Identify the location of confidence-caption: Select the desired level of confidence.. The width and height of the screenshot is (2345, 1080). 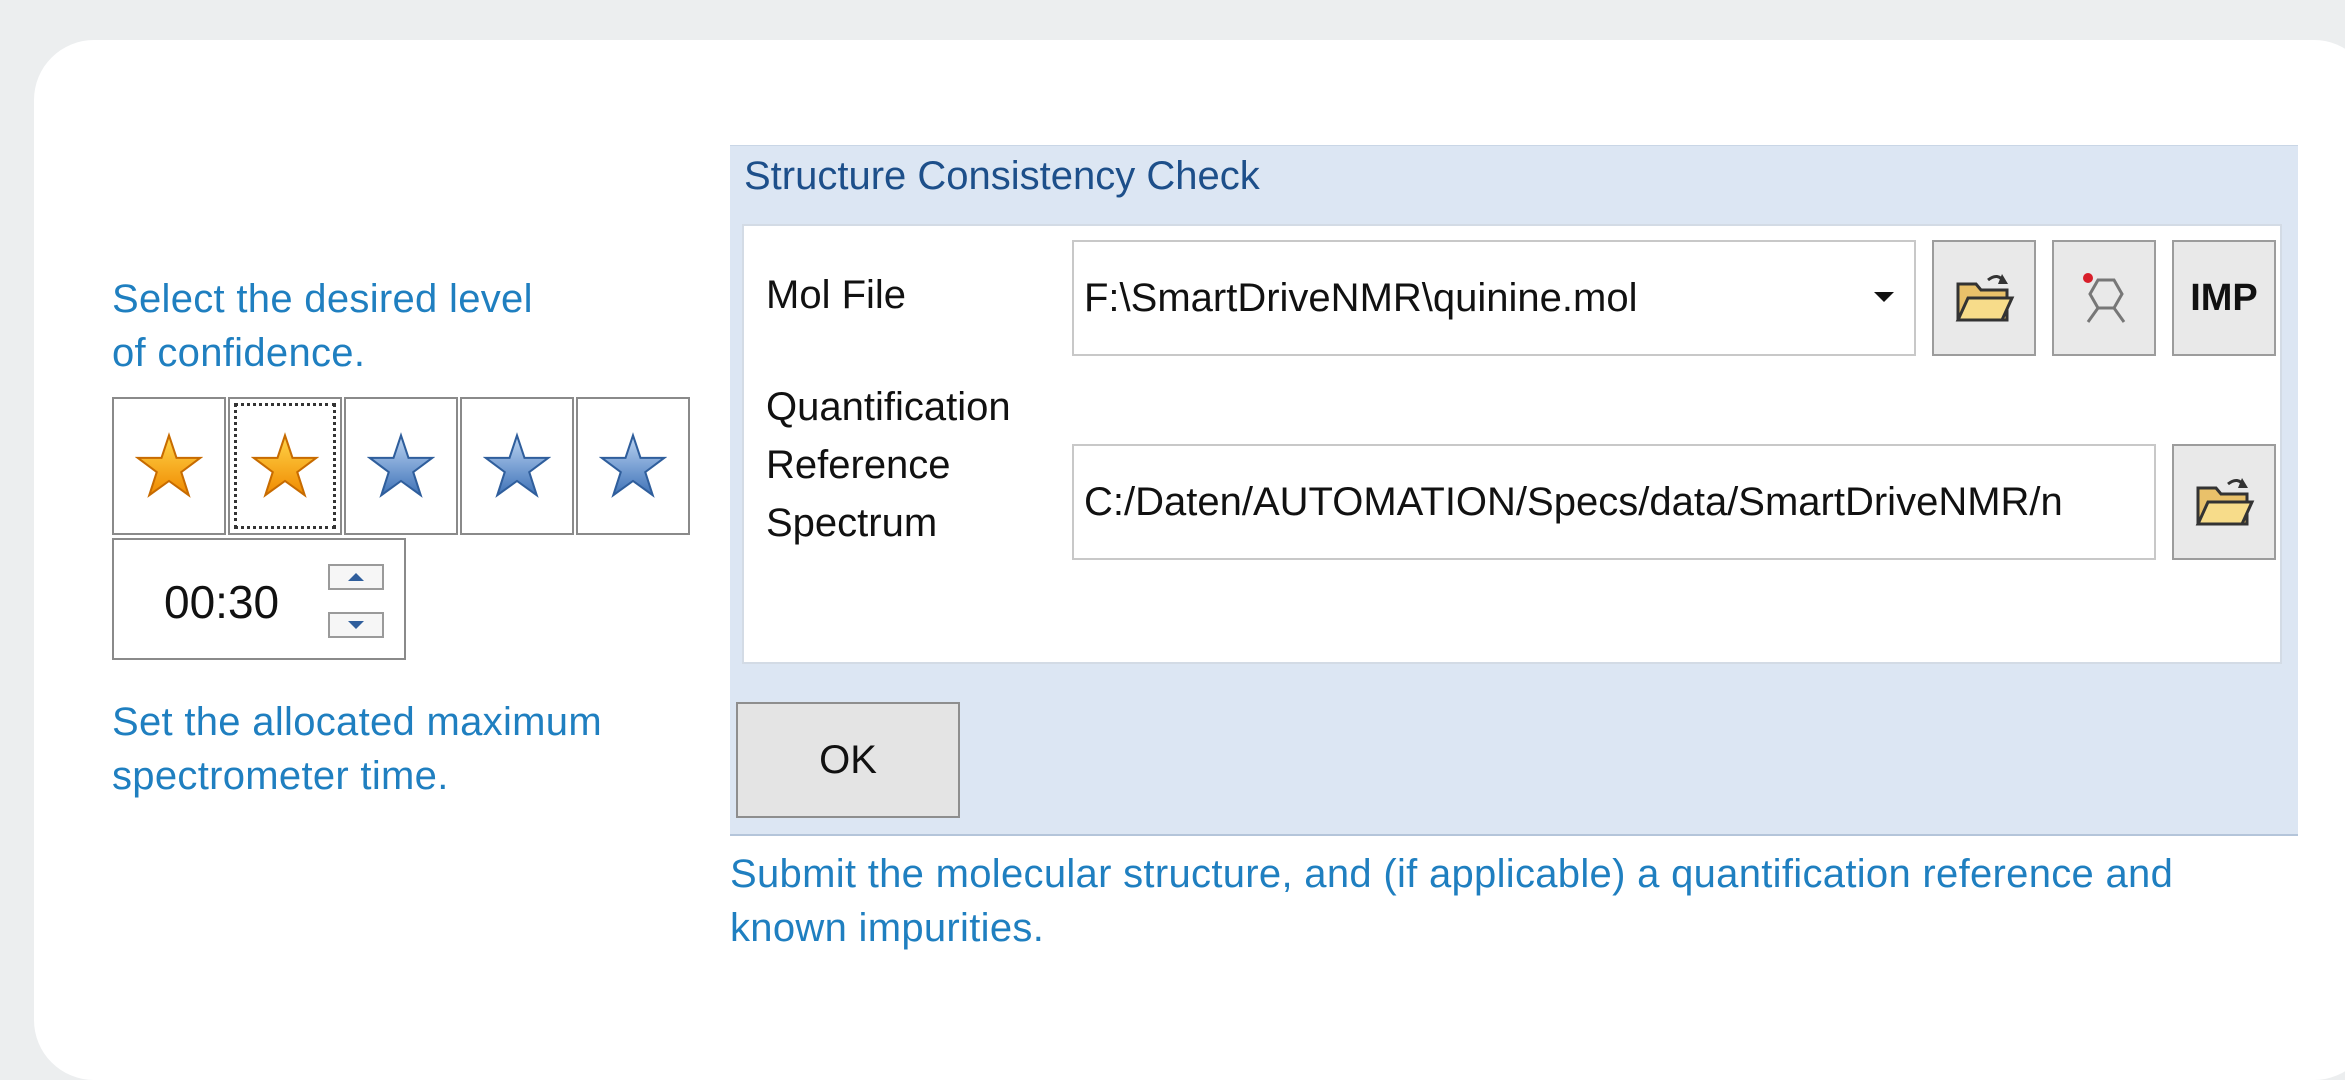
(322, 326).